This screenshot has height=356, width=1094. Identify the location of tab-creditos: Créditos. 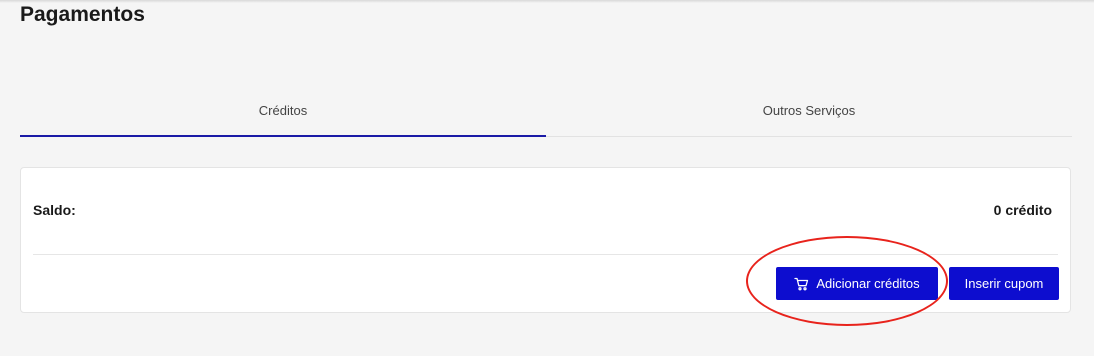
(283, 113).